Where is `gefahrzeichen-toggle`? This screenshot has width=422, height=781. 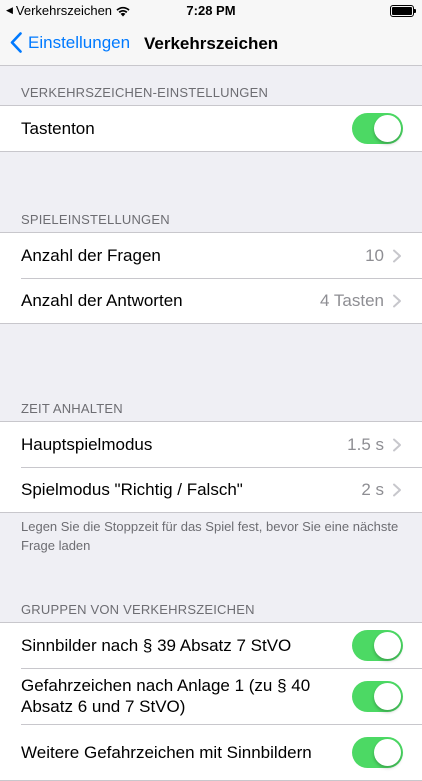 gefahrzeichen-toggle is located at coordinates (377, 696).